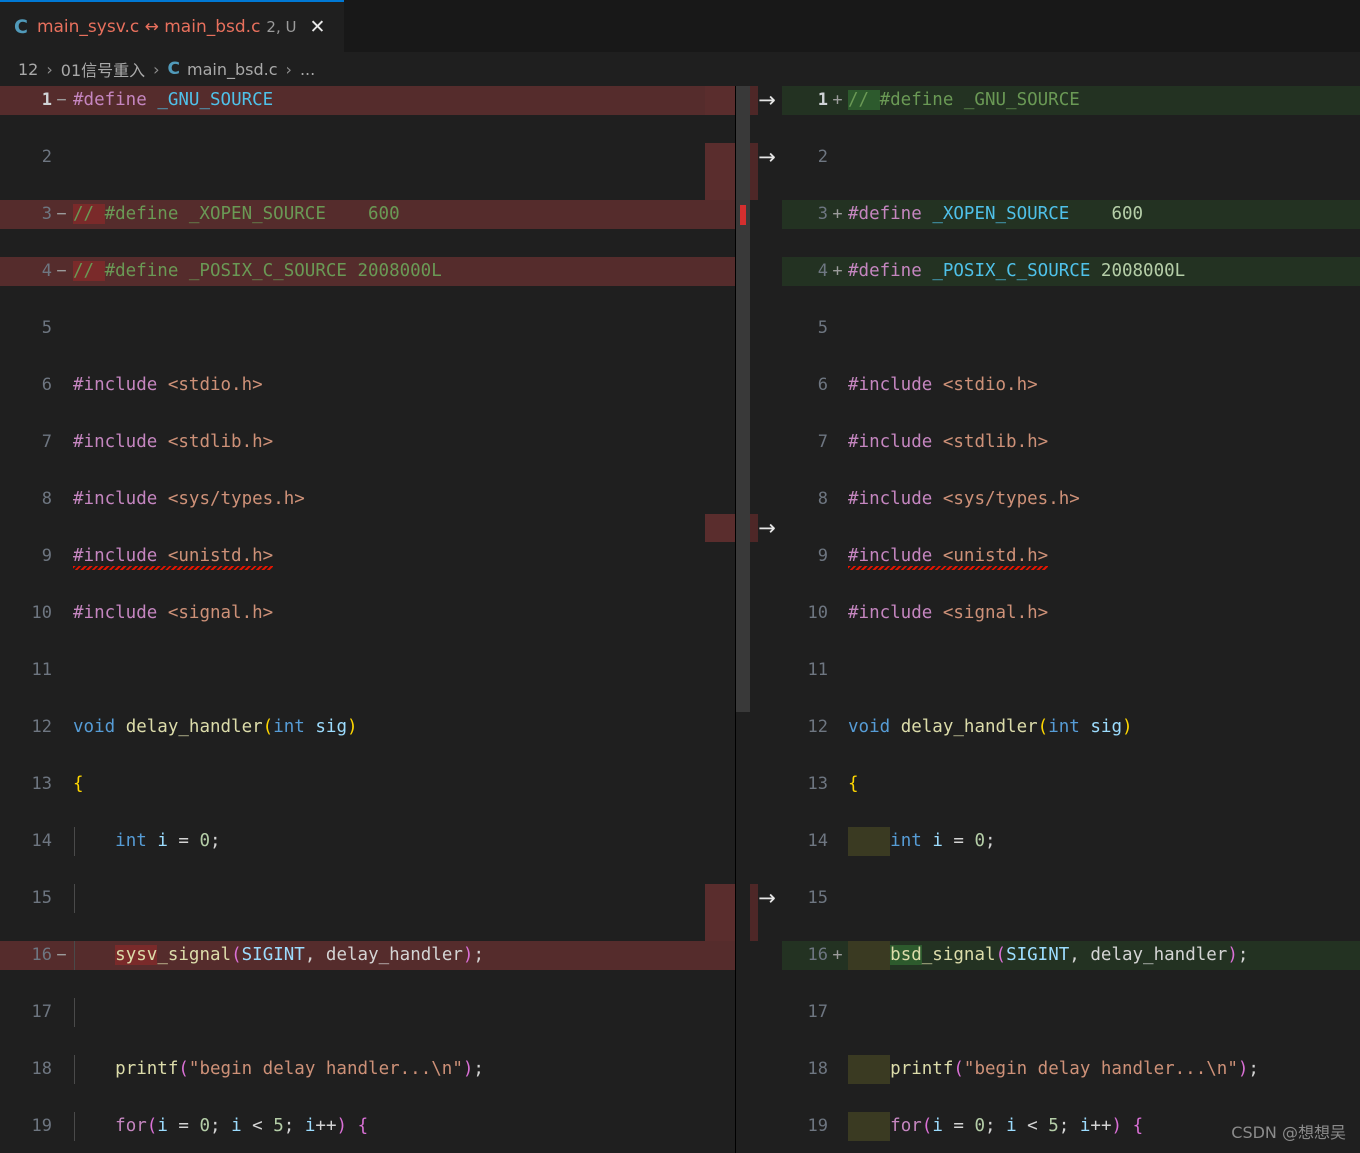  Describe the element at coordinates (41, 784) in the screenshot. I see `line-number: 13` at that location.